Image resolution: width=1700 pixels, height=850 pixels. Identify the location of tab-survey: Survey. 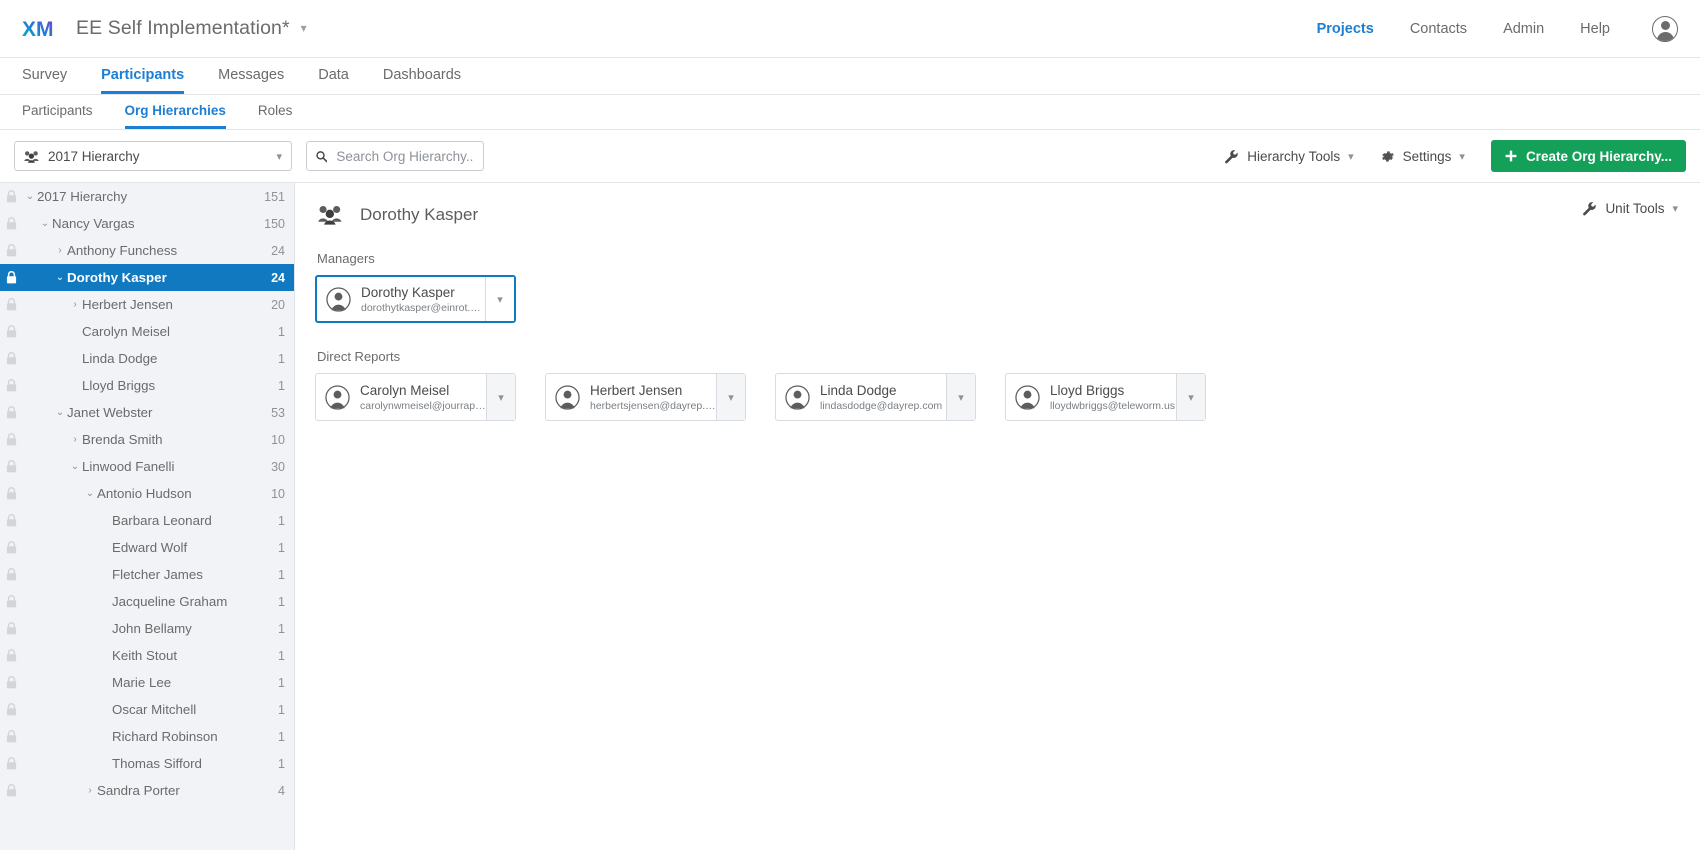
(44, 76).